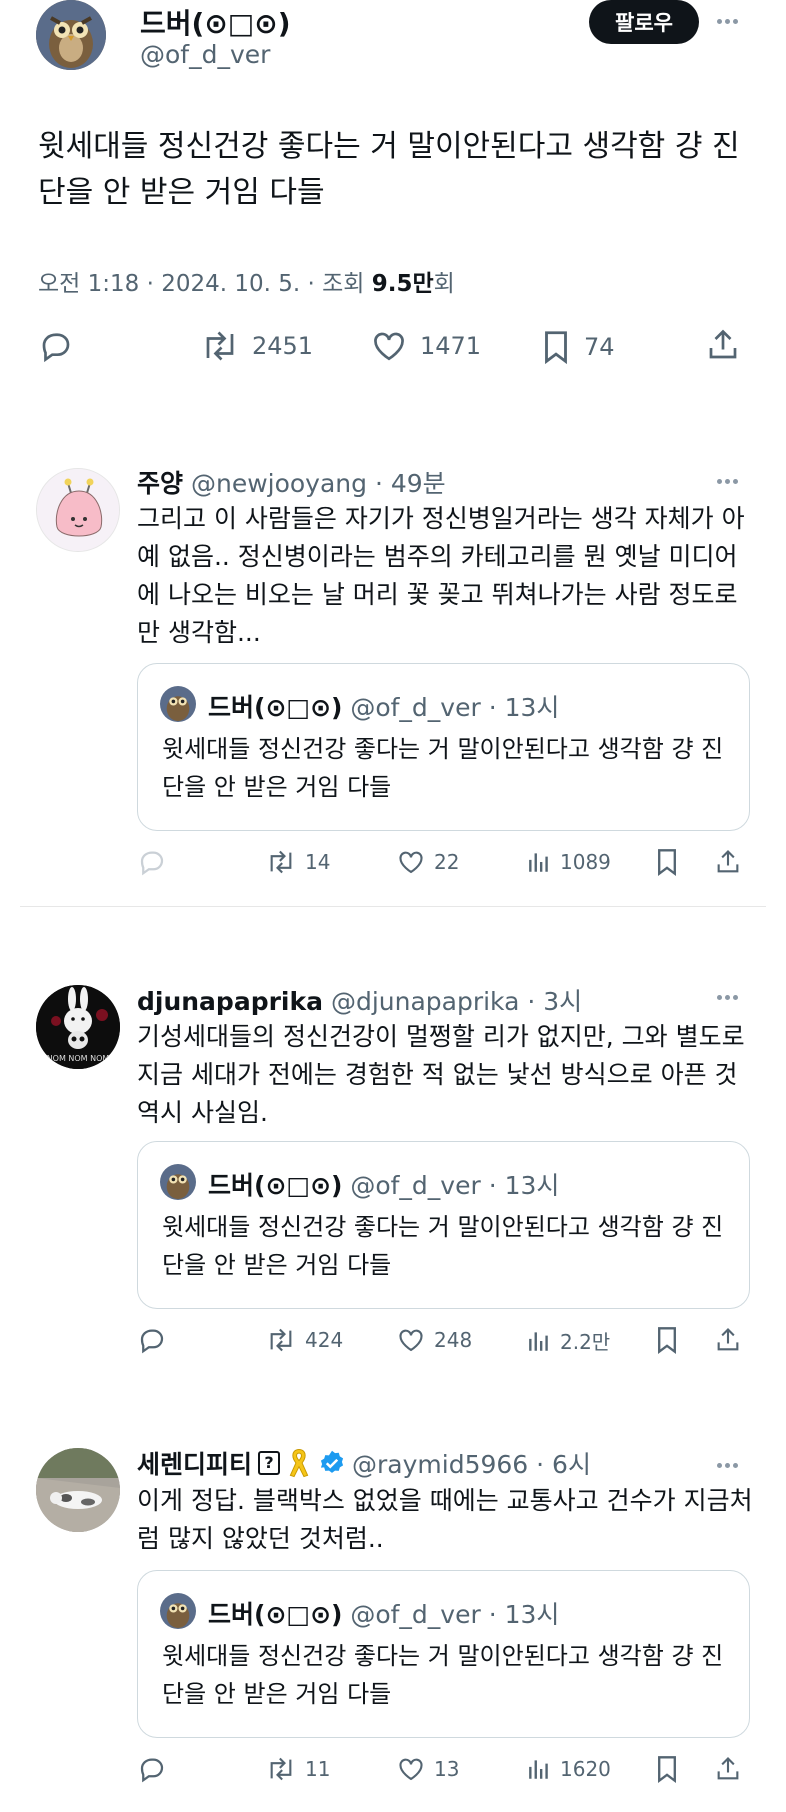 The height and width of the screenshot is (1812, 786). I want to click on reply-2-handle: @djunapaprika · 3시, so click(456, 1001).